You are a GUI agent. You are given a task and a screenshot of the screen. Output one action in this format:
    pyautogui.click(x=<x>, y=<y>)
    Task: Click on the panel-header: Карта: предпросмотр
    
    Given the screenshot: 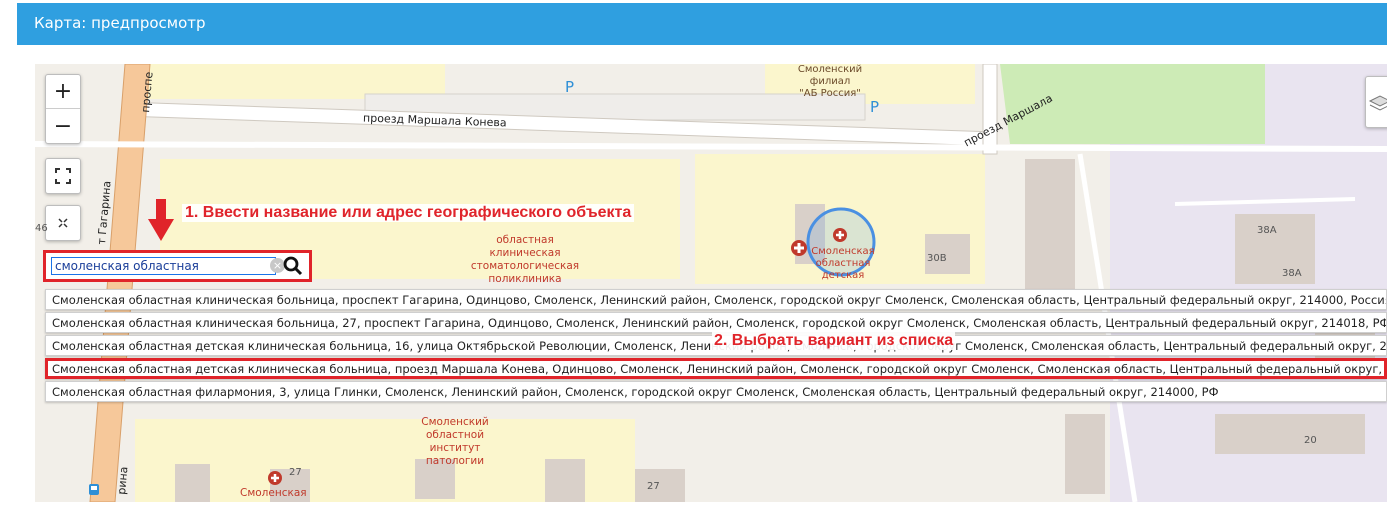 What is the action you would take?
    pyautogui.click(x=702, y=24)
    